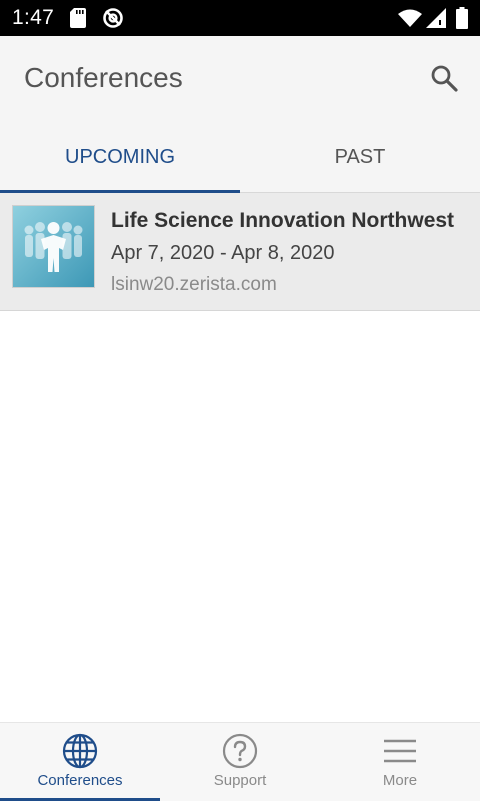 This screenshot has width=480, height=801. I want to click on nav-support: Support, so click(240, 762).